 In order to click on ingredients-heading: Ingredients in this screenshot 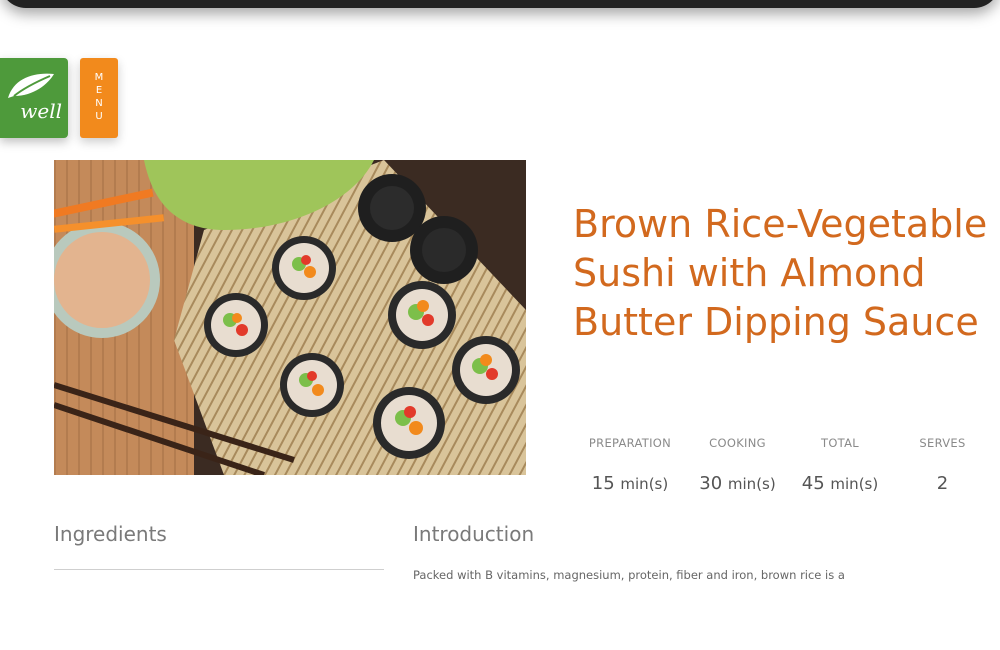, I will do `click(110, 534)`.